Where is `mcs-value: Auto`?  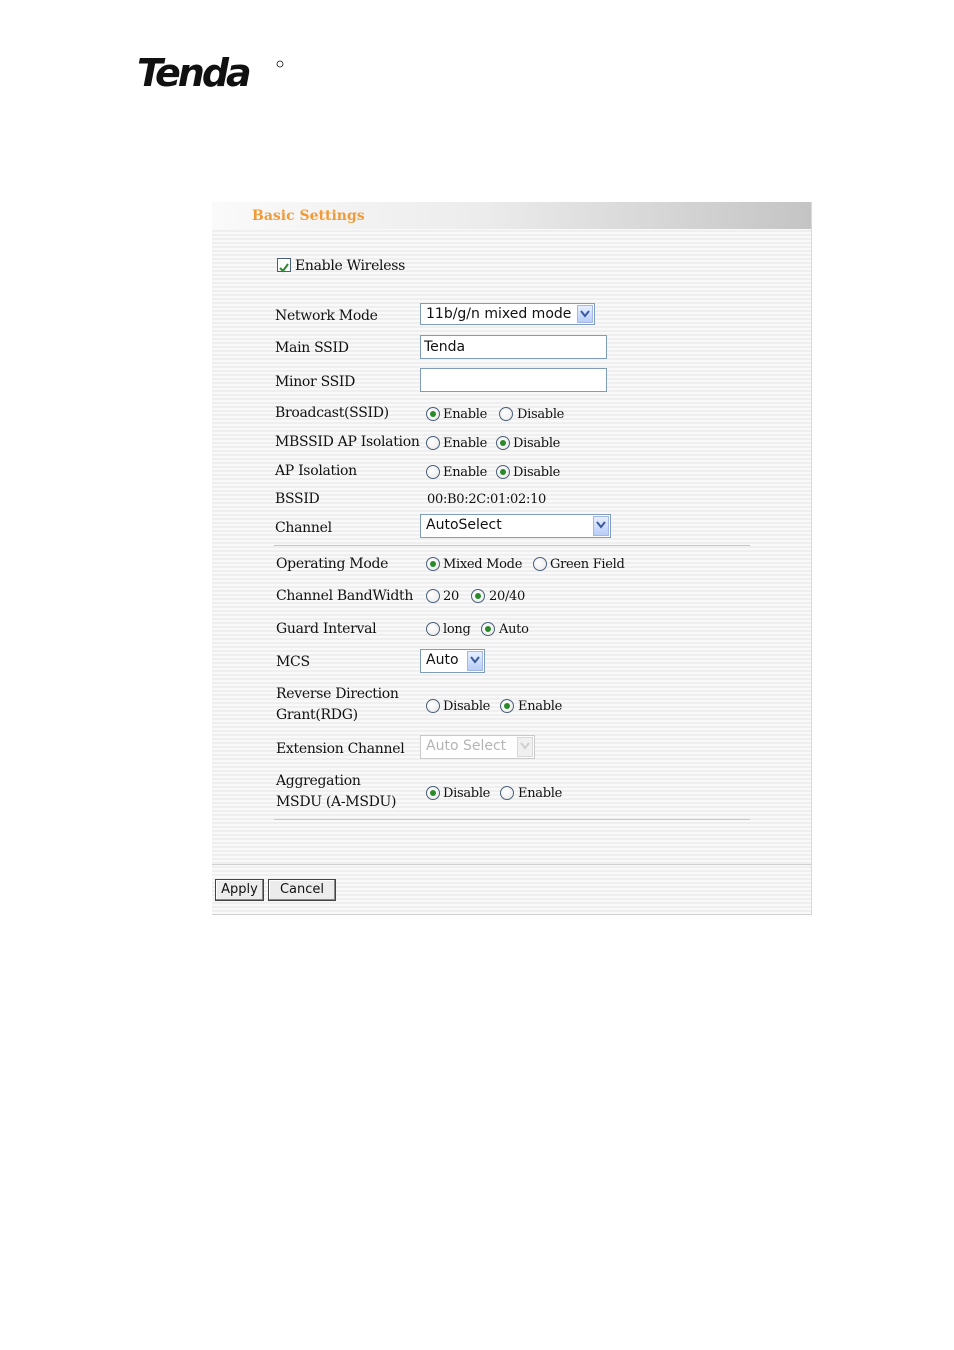
mcs-value: Auto is located at coordinates (442, 660).